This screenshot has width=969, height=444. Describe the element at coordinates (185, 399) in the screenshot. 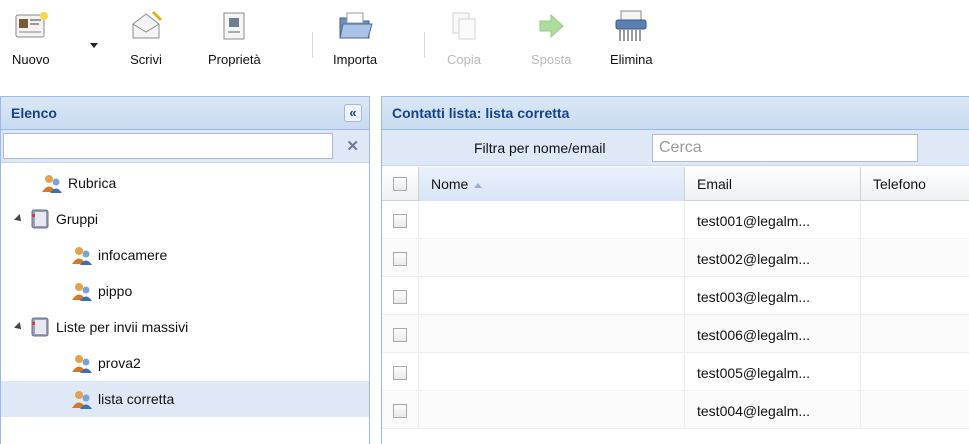

I see `tree-item-lista-corretta: lista corretta` at that location.